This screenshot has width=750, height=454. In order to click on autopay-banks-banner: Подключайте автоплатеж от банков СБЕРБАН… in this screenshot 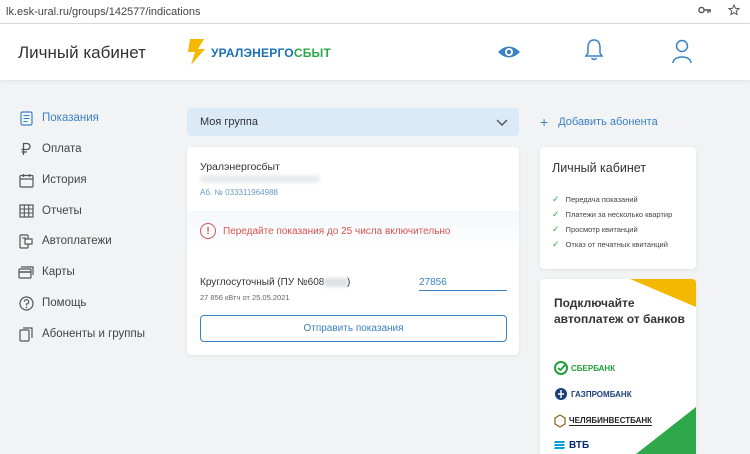, I will do `click(618, 366)`.